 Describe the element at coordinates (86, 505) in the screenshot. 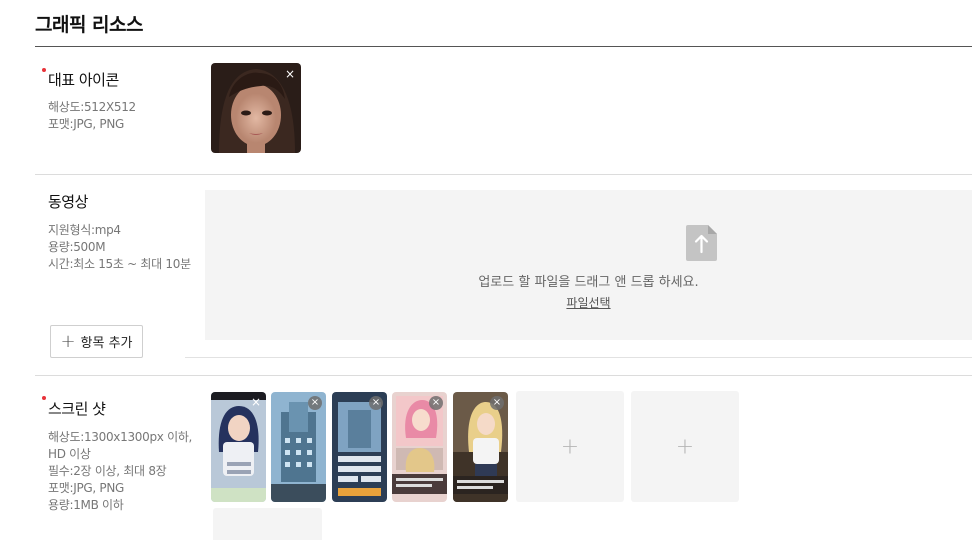

I see `screenshot-size: 용량:1MB 이하` at that location.